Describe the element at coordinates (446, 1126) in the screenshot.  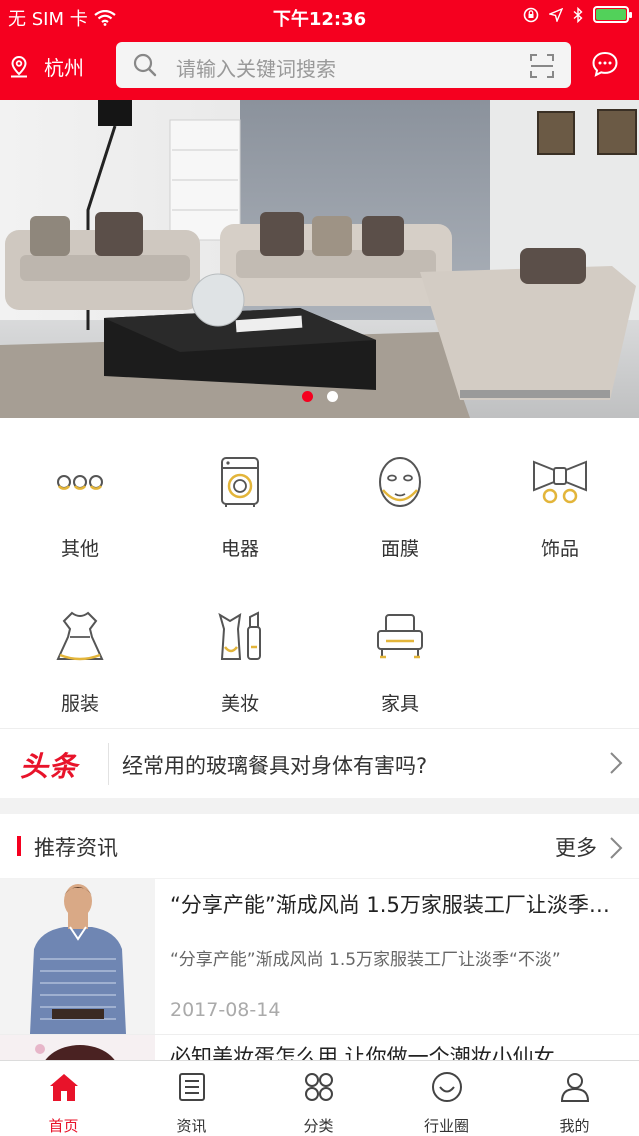
I see `tab-label: 行业圈` at that location.